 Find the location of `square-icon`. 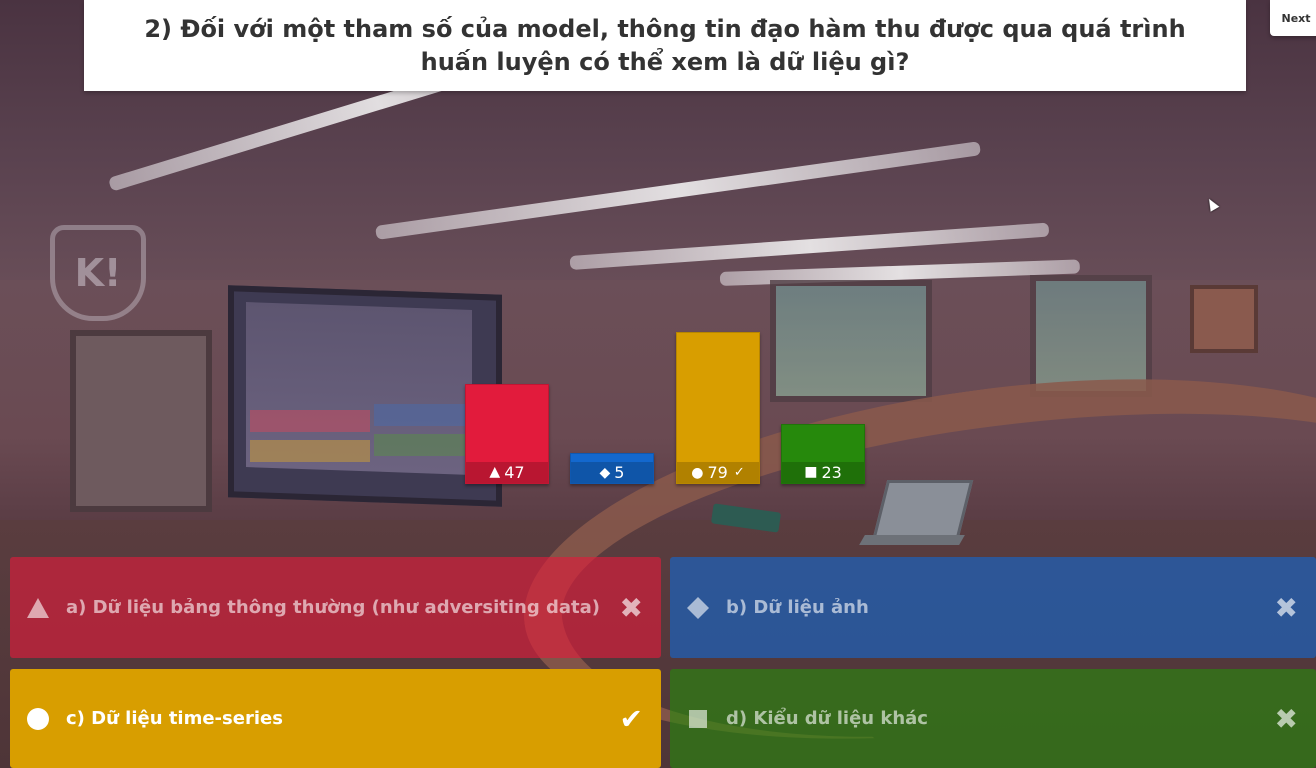

square-icon is located at coordinates (698, 719).